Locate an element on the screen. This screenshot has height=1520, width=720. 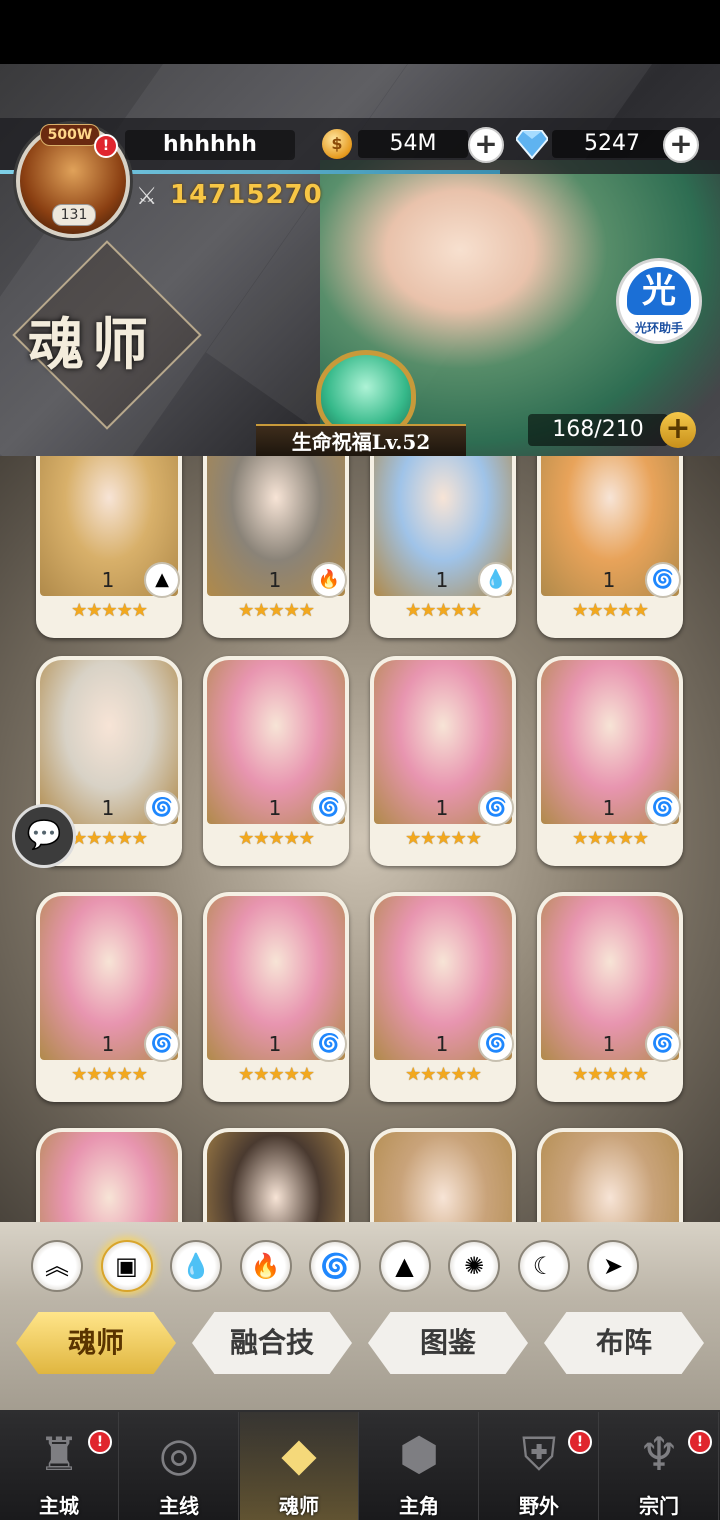
hero-card: 1 🔥 ★★★★★ is located at coordinates (276, 547).